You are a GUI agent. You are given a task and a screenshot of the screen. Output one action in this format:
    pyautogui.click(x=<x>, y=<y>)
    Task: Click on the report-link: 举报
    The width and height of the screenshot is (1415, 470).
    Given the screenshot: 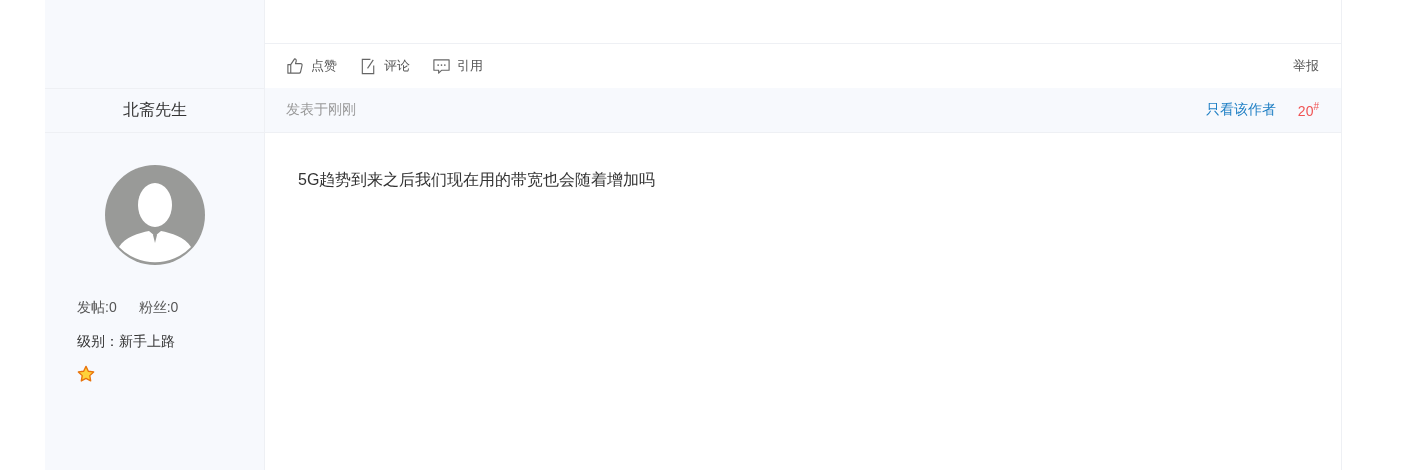 What is the action you would take?
    pyautogui.click(x=1306, y=66)
    